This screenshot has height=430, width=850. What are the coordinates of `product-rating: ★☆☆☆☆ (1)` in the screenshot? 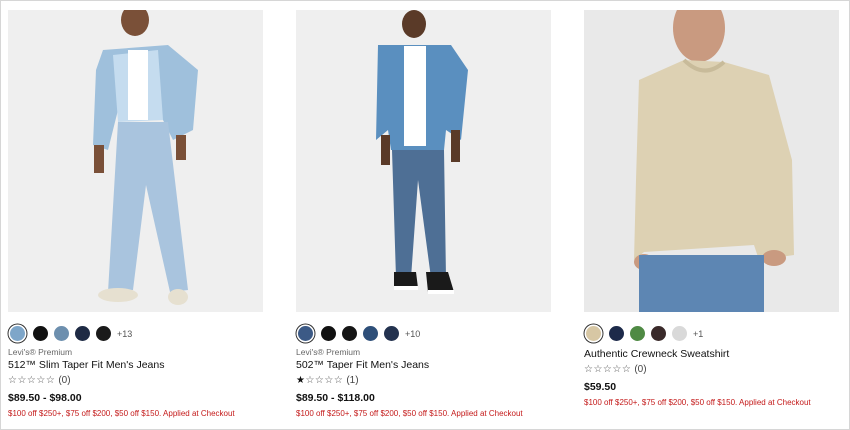 It's located at (327, 380).